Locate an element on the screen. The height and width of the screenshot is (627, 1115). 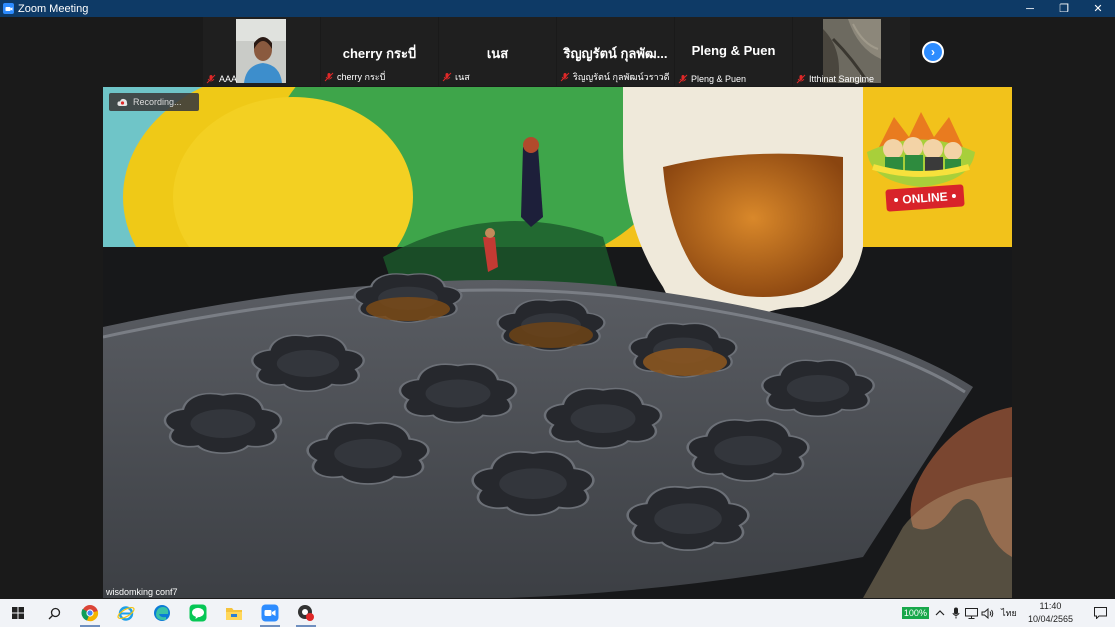
participant-display-name: cherry กระบี่ is located at coordinates (379, 53).